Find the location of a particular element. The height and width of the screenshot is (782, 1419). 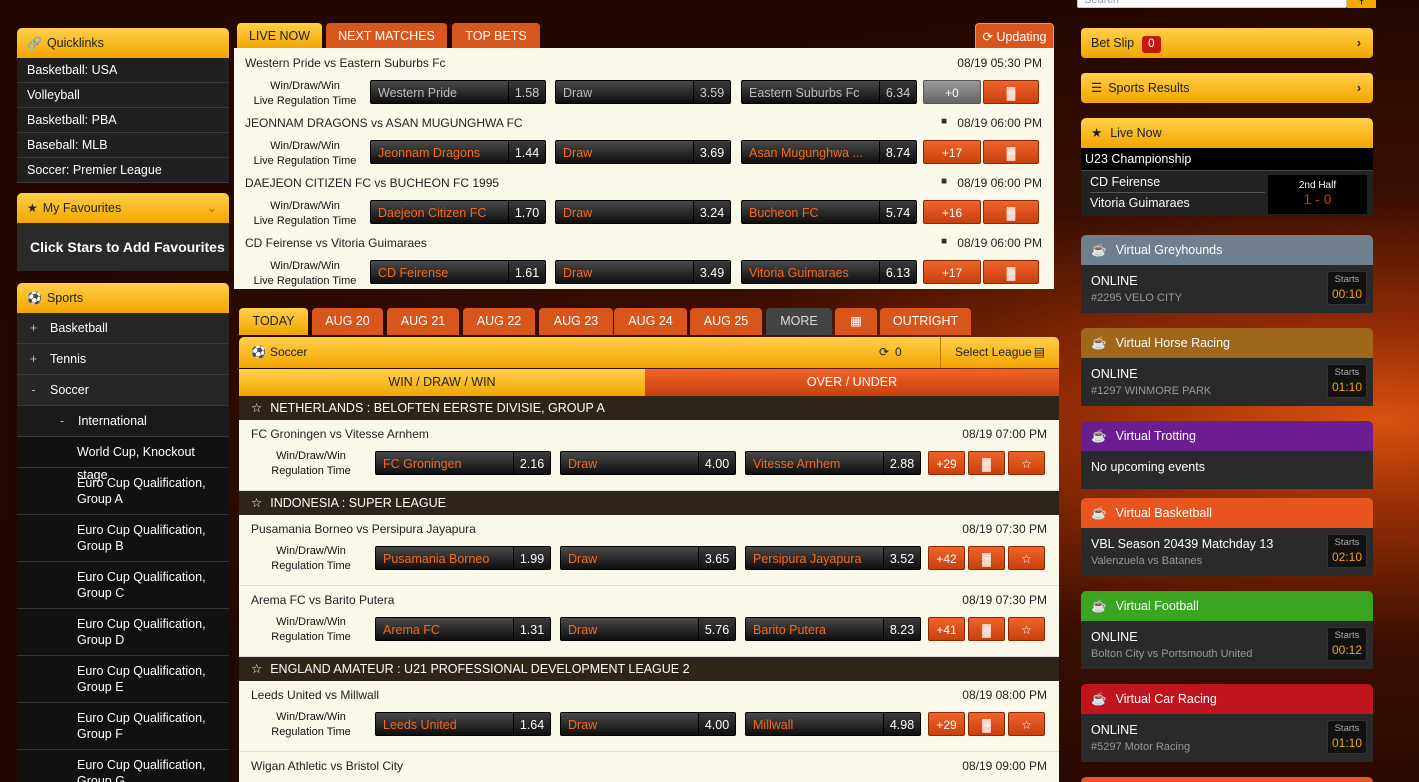

league-header: ☆ INDONESIA : SUPER LEAGUE is located at coordinates (649, 503).